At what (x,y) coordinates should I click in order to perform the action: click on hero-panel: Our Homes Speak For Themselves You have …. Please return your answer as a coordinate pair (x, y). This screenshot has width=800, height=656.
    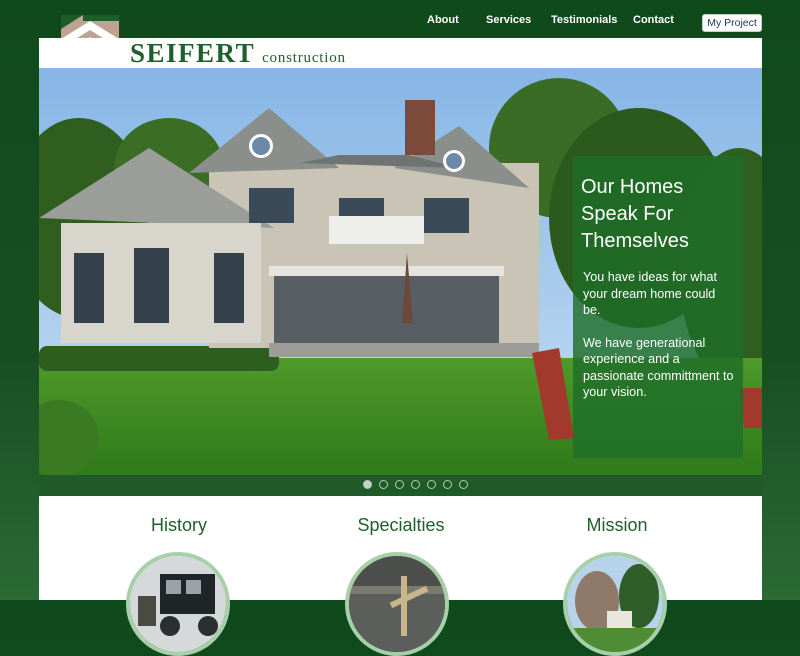
    Looking at the image, I should click on (658, 307).